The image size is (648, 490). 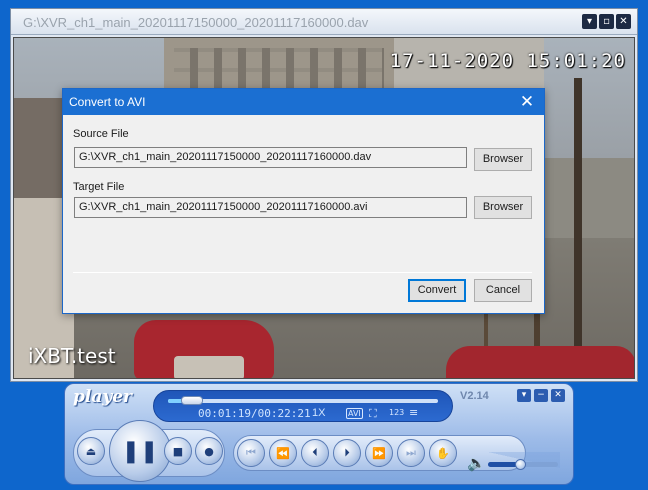 I want to click on time-readout: 00:01:19/00:22:21, so click(x=254, y=413).